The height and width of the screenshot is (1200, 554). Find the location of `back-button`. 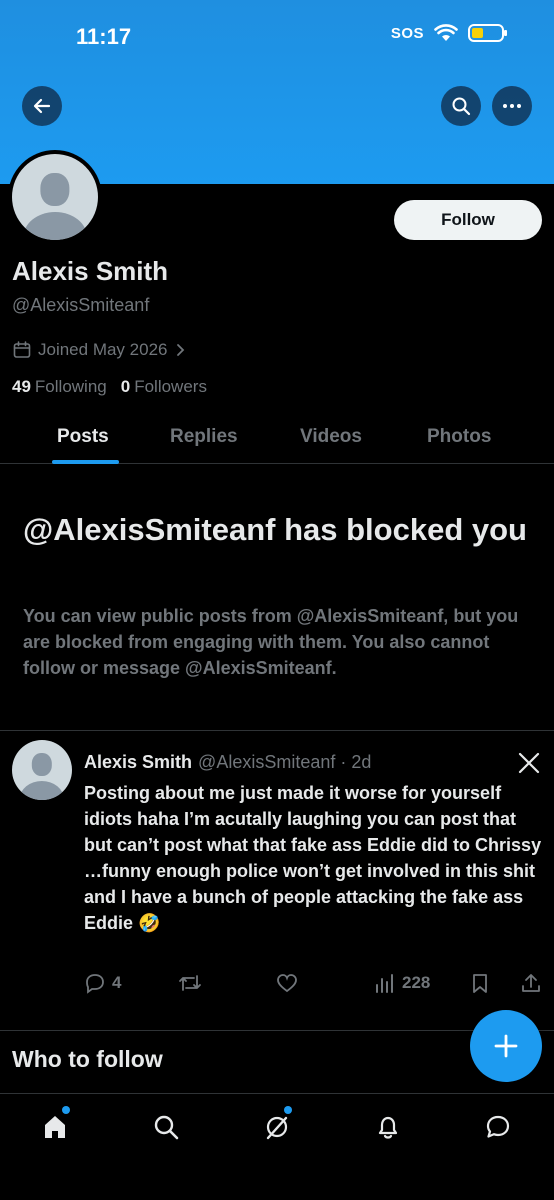

back-button is located at coordinates (42, 106).